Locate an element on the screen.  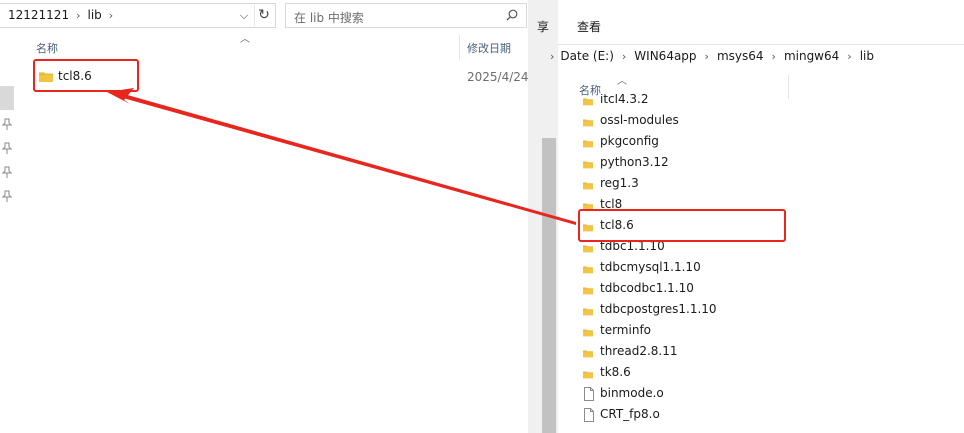
file-name: itcl4.3.2 is located at coordinates (624, 100).